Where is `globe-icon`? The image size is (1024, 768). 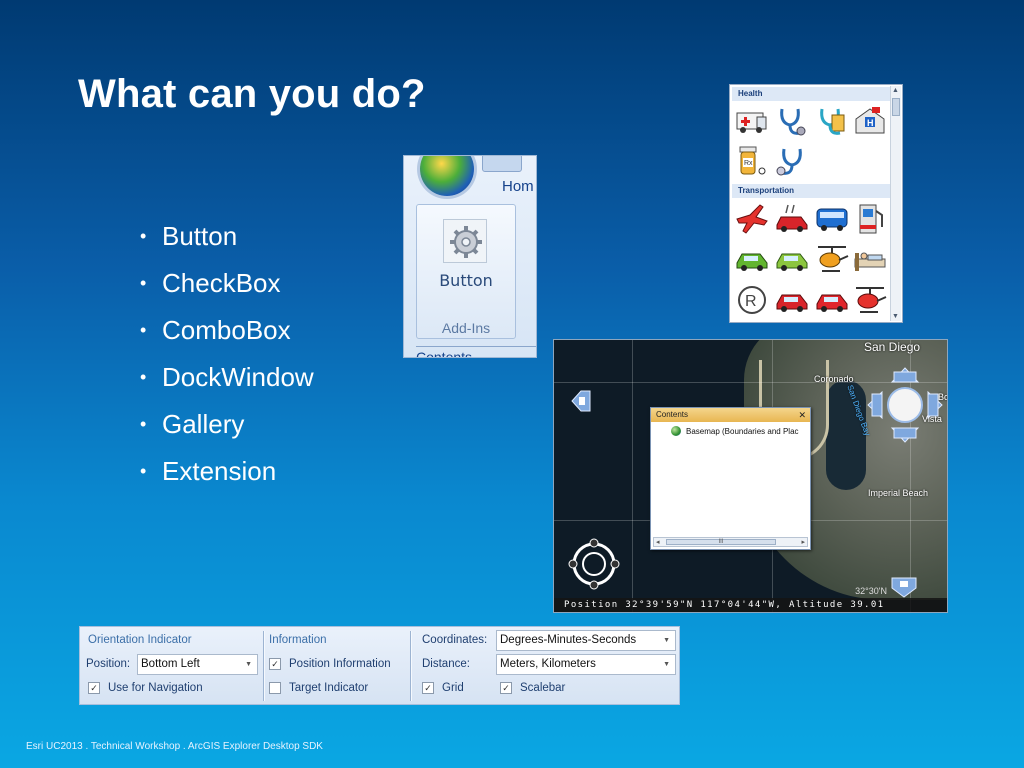 globe-icon is located at coordinates (676, 431).